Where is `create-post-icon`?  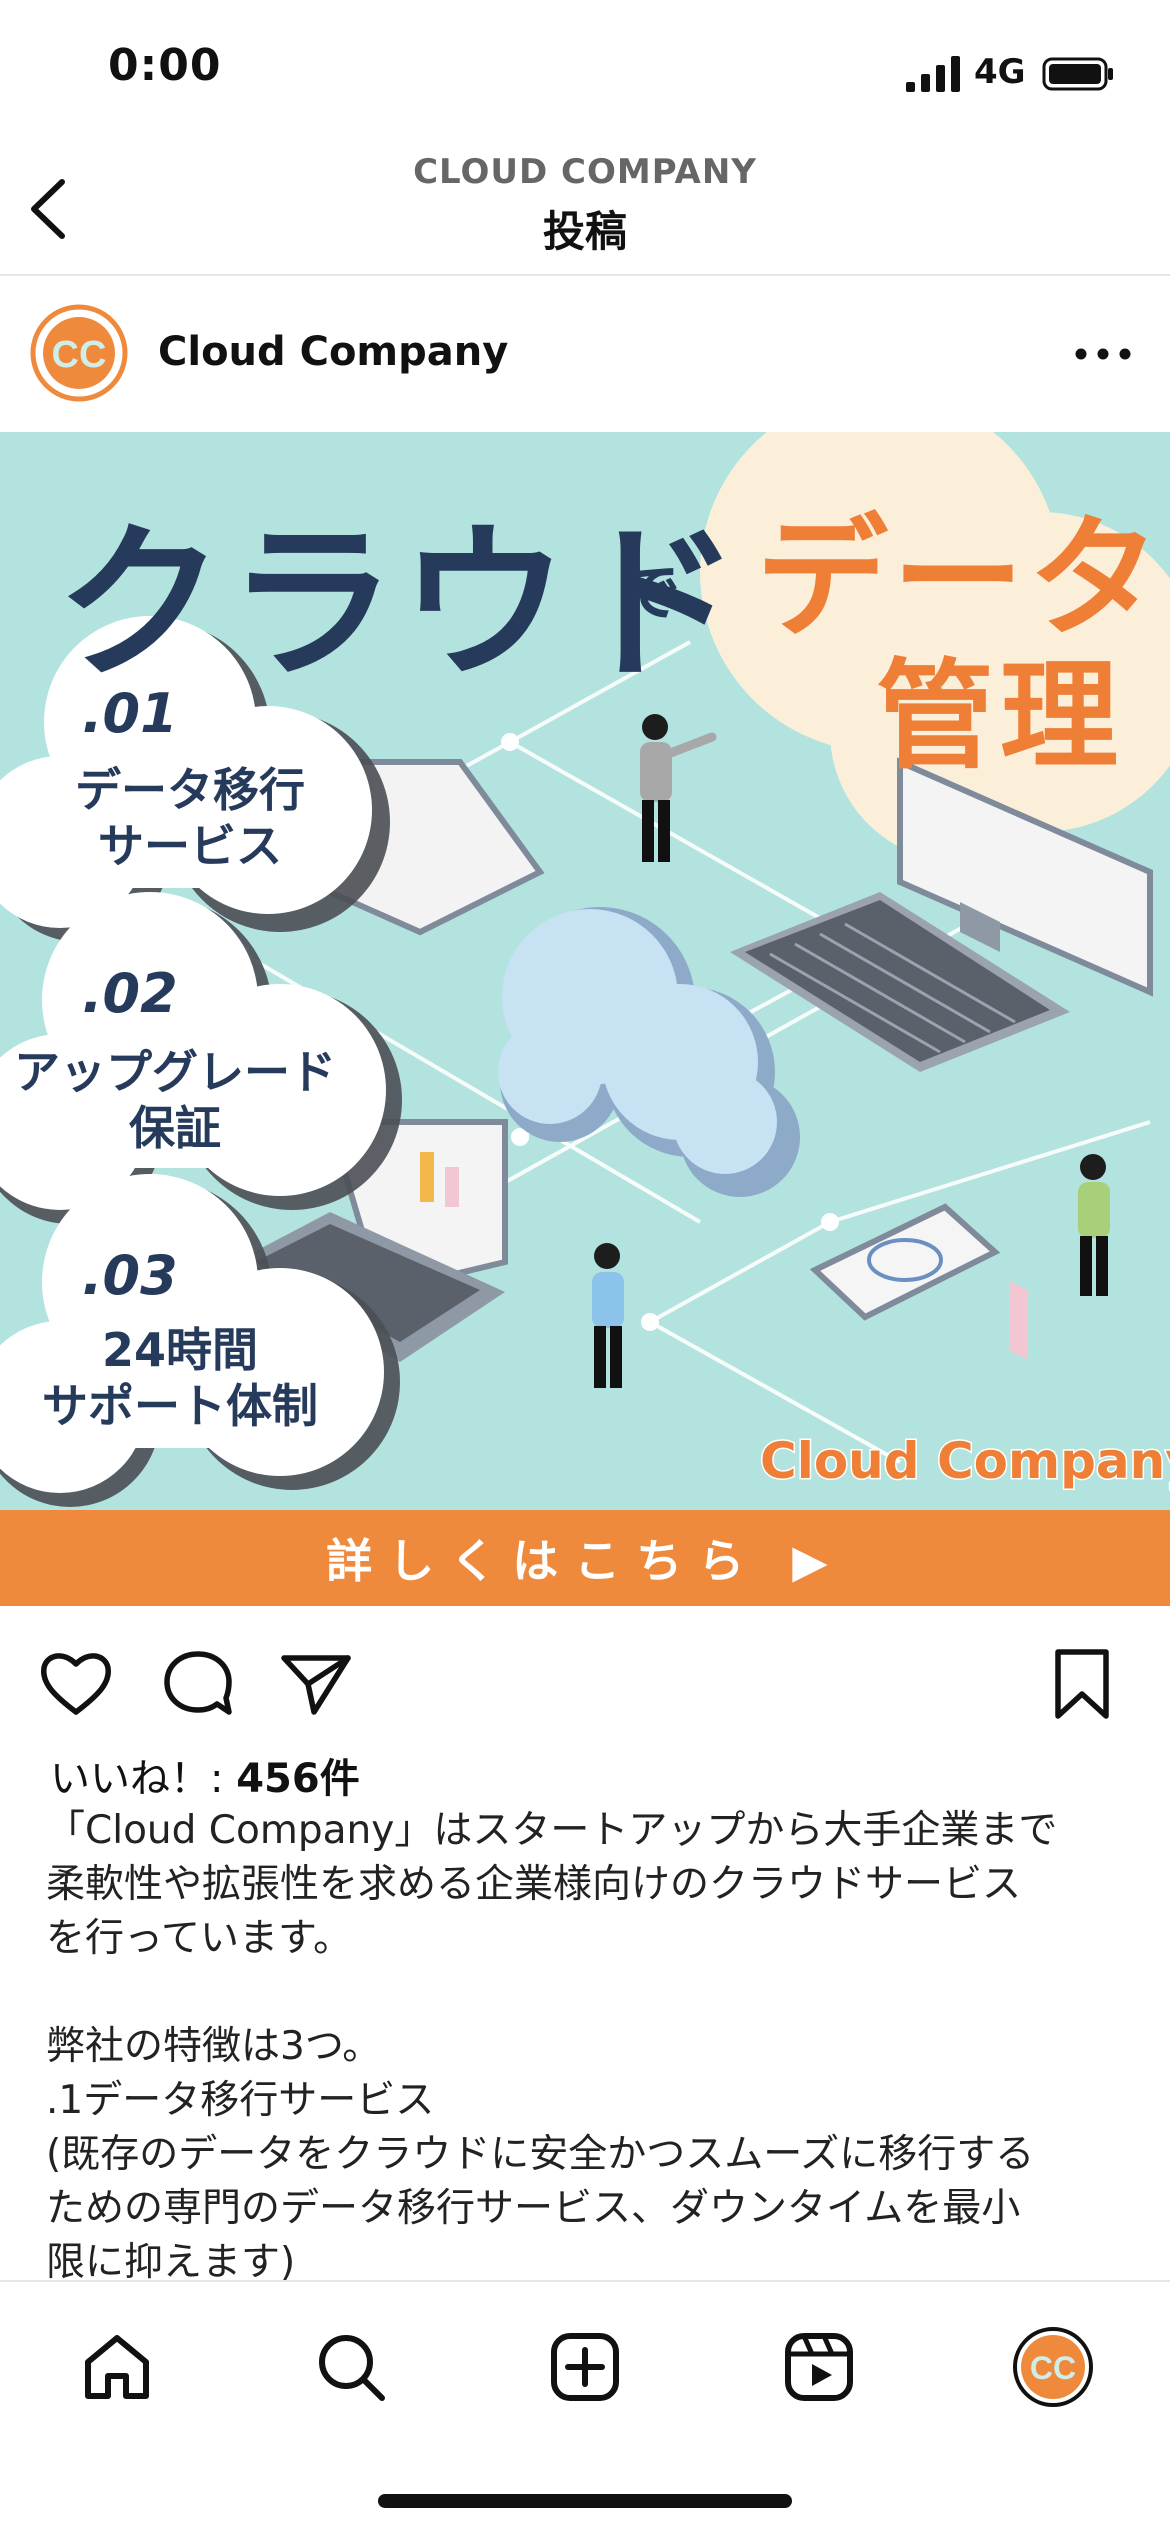
create-post-icon is located at coordinates (585, 2367).